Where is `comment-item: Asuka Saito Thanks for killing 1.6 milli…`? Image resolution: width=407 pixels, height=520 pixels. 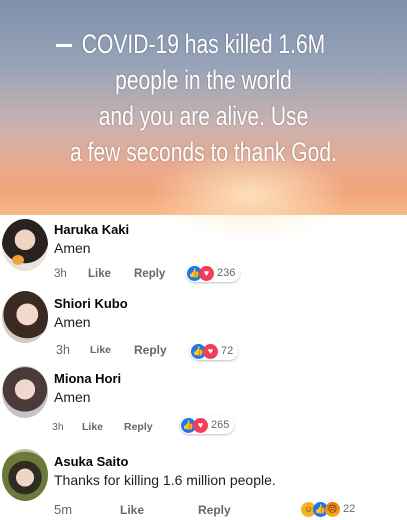 comment-item: Asuka Saito Thanks for killing 1.6 milli… is located at coordinates (203, 483).